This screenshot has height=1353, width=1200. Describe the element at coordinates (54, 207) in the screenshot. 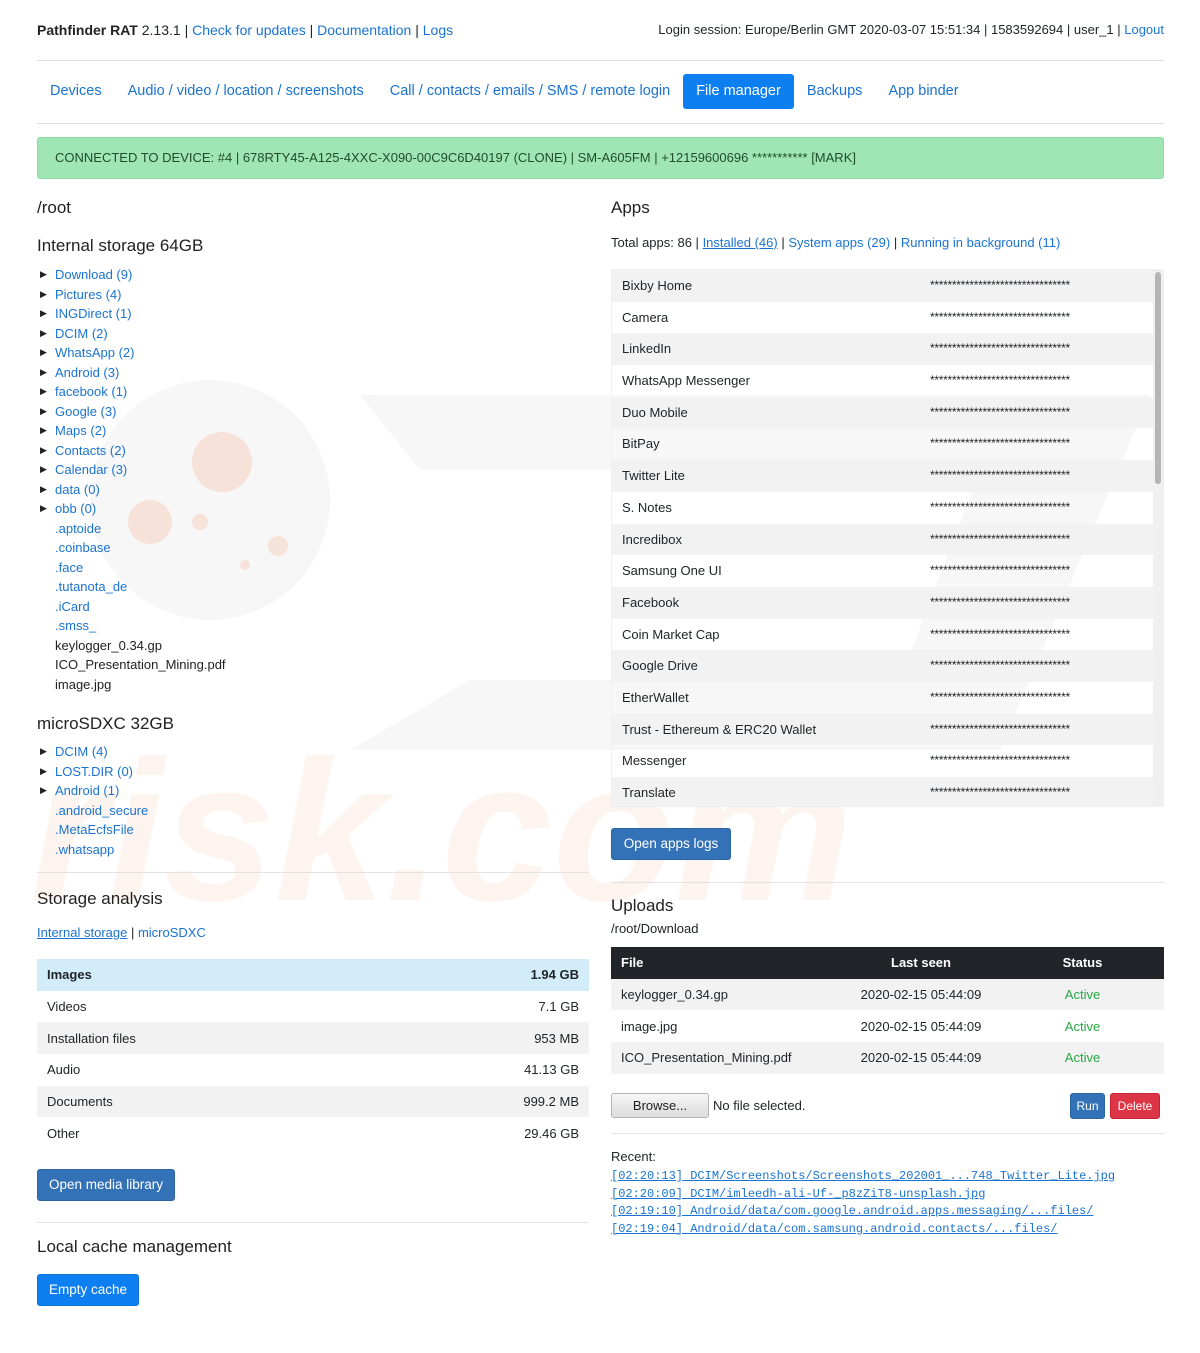

I see `current-path: /root` at that location.